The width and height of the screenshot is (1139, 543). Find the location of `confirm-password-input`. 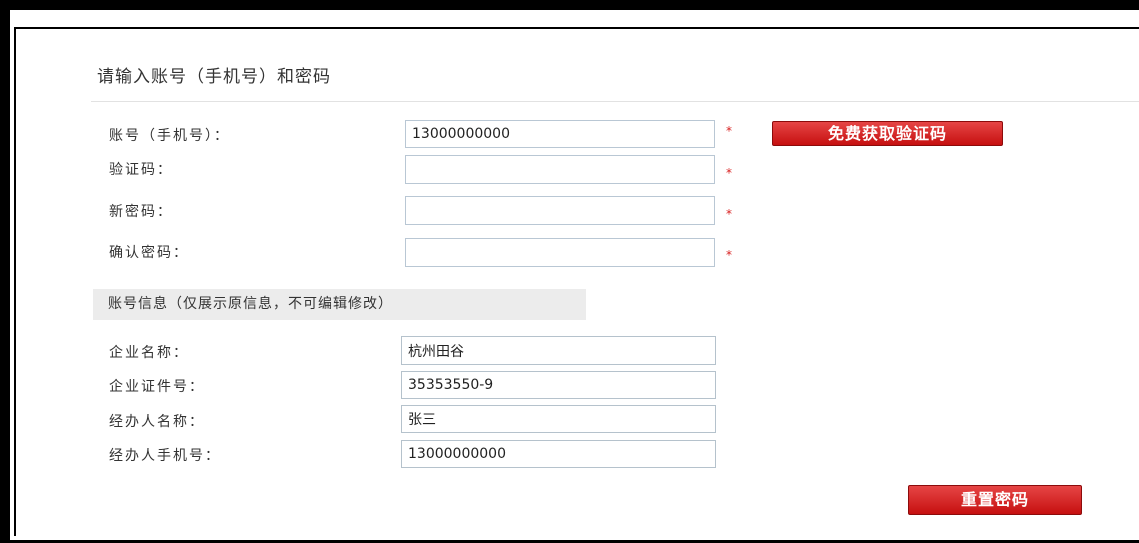

confirm-password-input is located at coordinates (560, 252).